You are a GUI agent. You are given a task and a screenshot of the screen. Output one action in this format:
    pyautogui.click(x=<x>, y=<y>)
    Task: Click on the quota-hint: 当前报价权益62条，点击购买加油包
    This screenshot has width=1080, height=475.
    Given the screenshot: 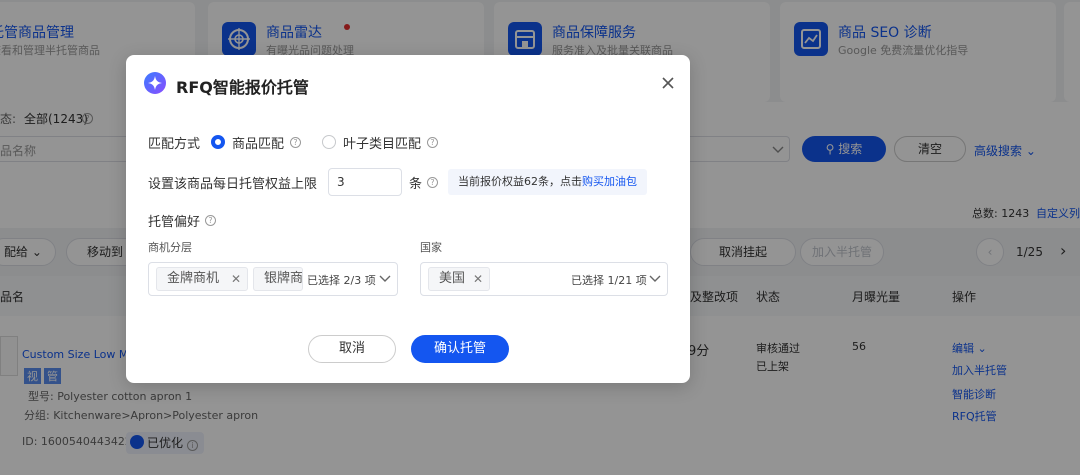 What is the action you would take?
    pyautogui.click(x=547, y=182)
    